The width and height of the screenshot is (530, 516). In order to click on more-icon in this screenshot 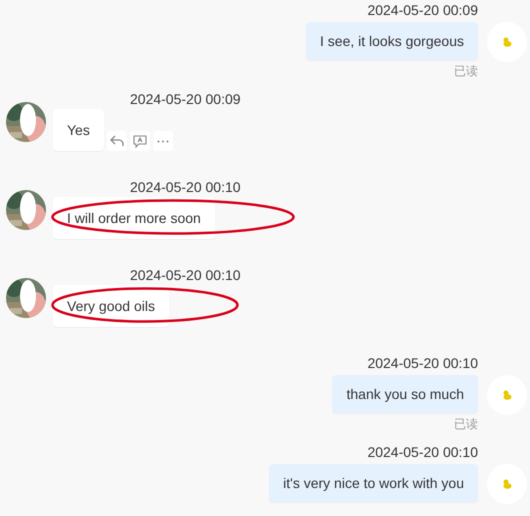, I will do `click(162, 141)`.